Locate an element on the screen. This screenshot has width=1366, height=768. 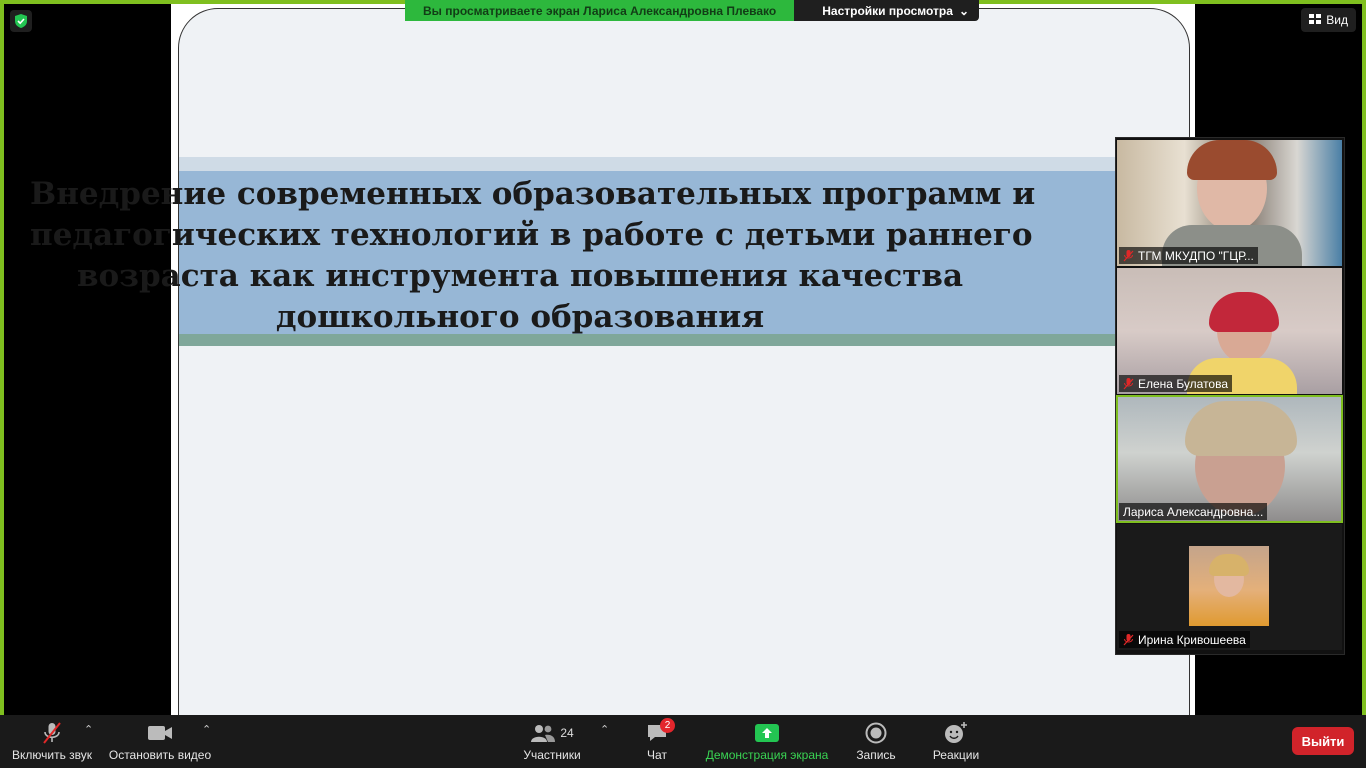
record-label: Запись is located at coordinates (876, 755).